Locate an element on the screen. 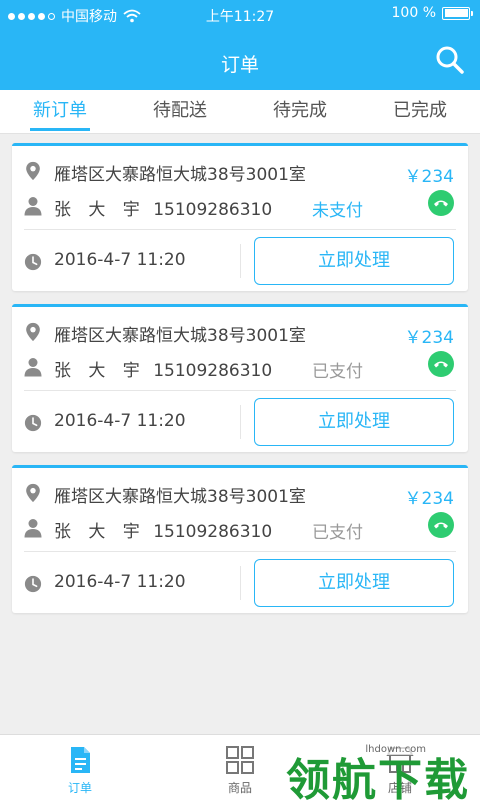 Image resolution: width=480 pixels, height=800 pixels. bottom-nav-orders: 订单 is located at coordinates (80, 767).